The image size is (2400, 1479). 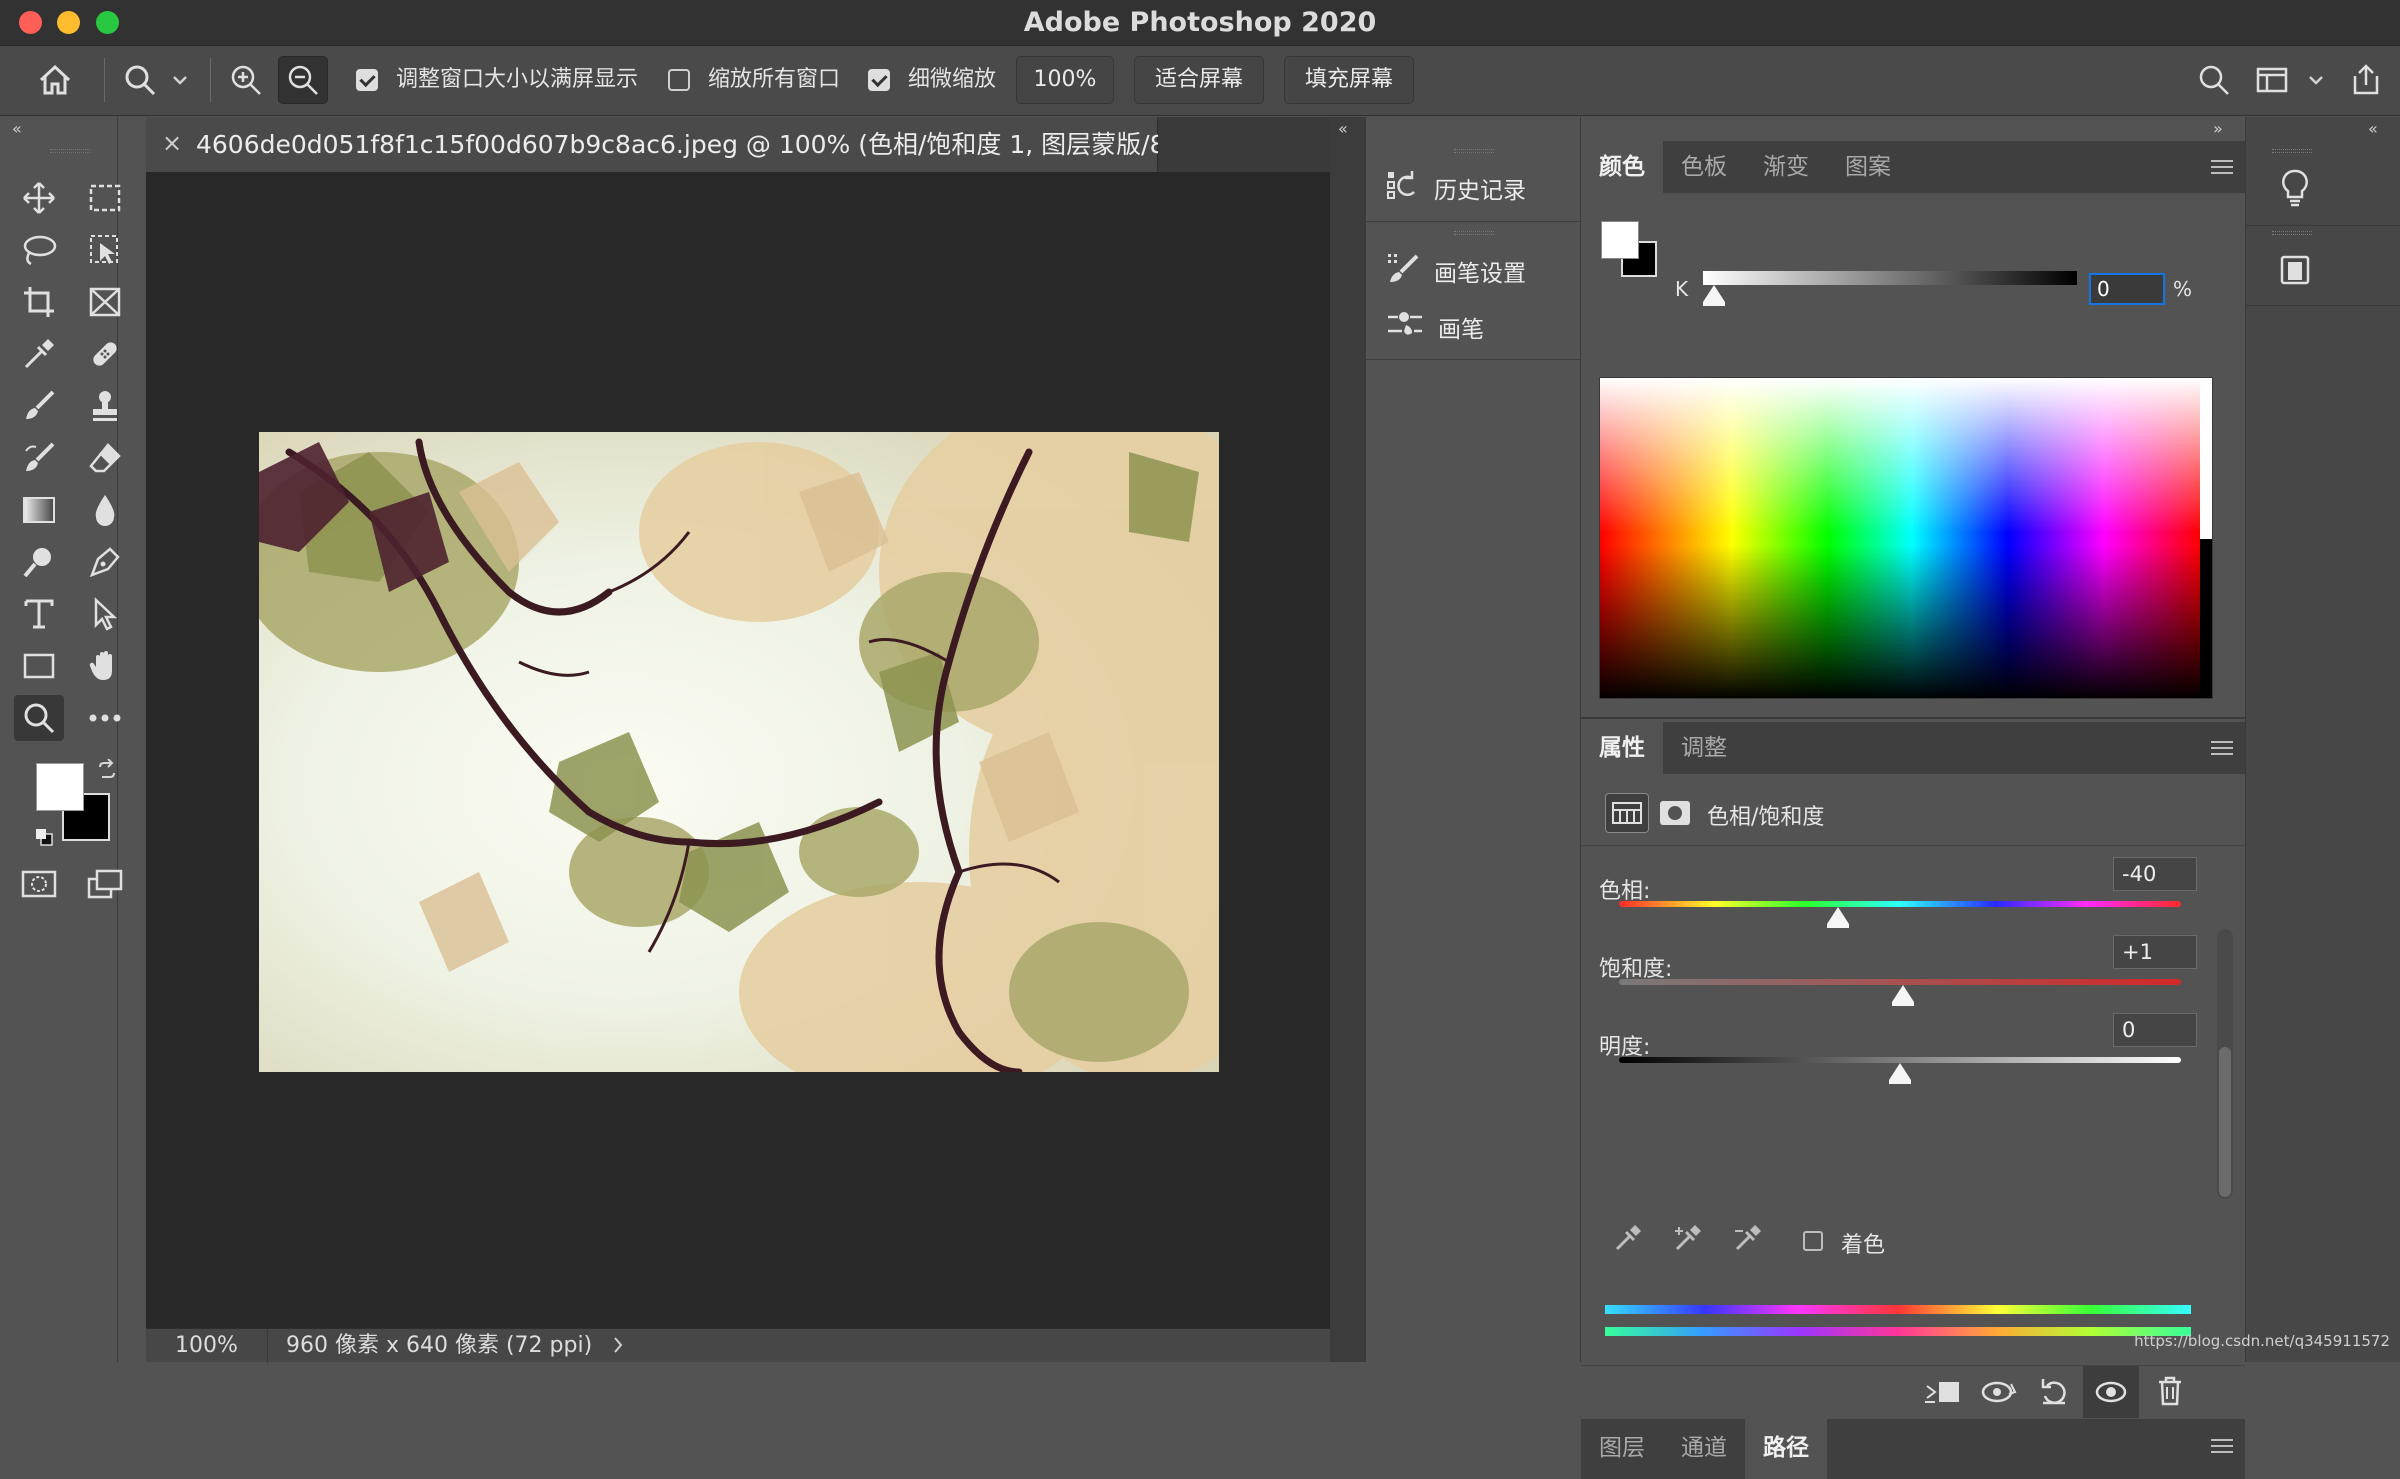 I want to click on layer-mask-icon, so click(x=1675, y=813).